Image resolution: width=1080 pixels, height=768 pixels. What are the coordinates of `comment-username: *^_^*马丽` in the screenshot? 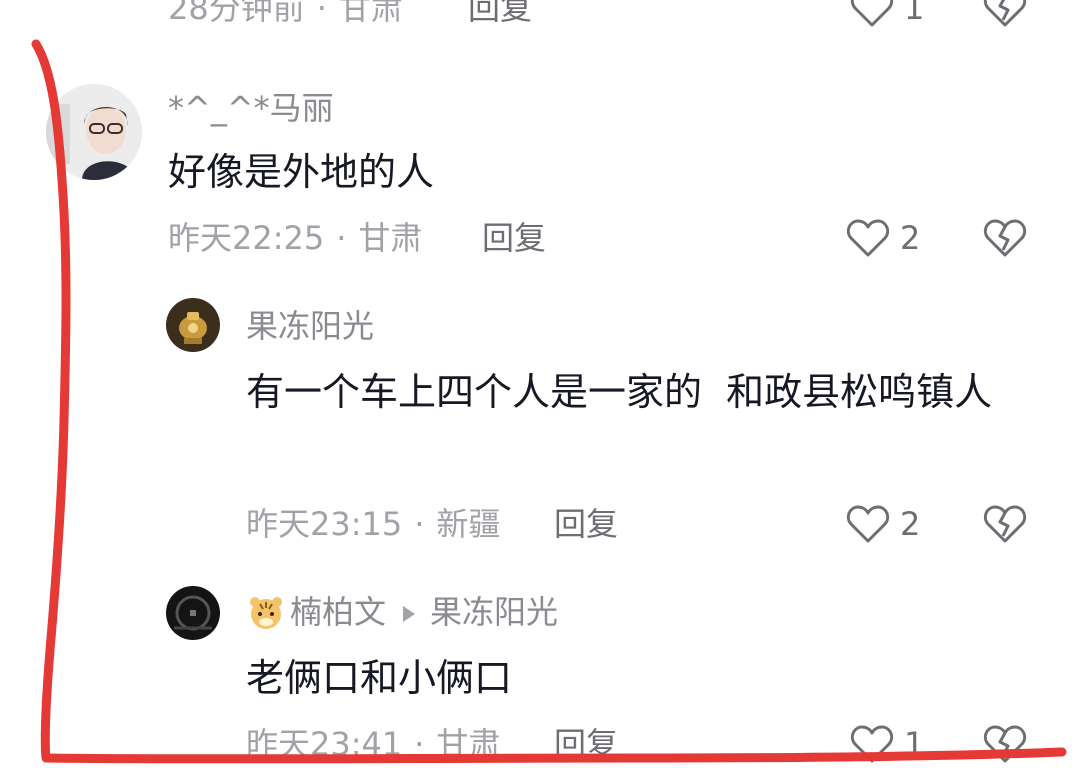 It's located at (251, 108).